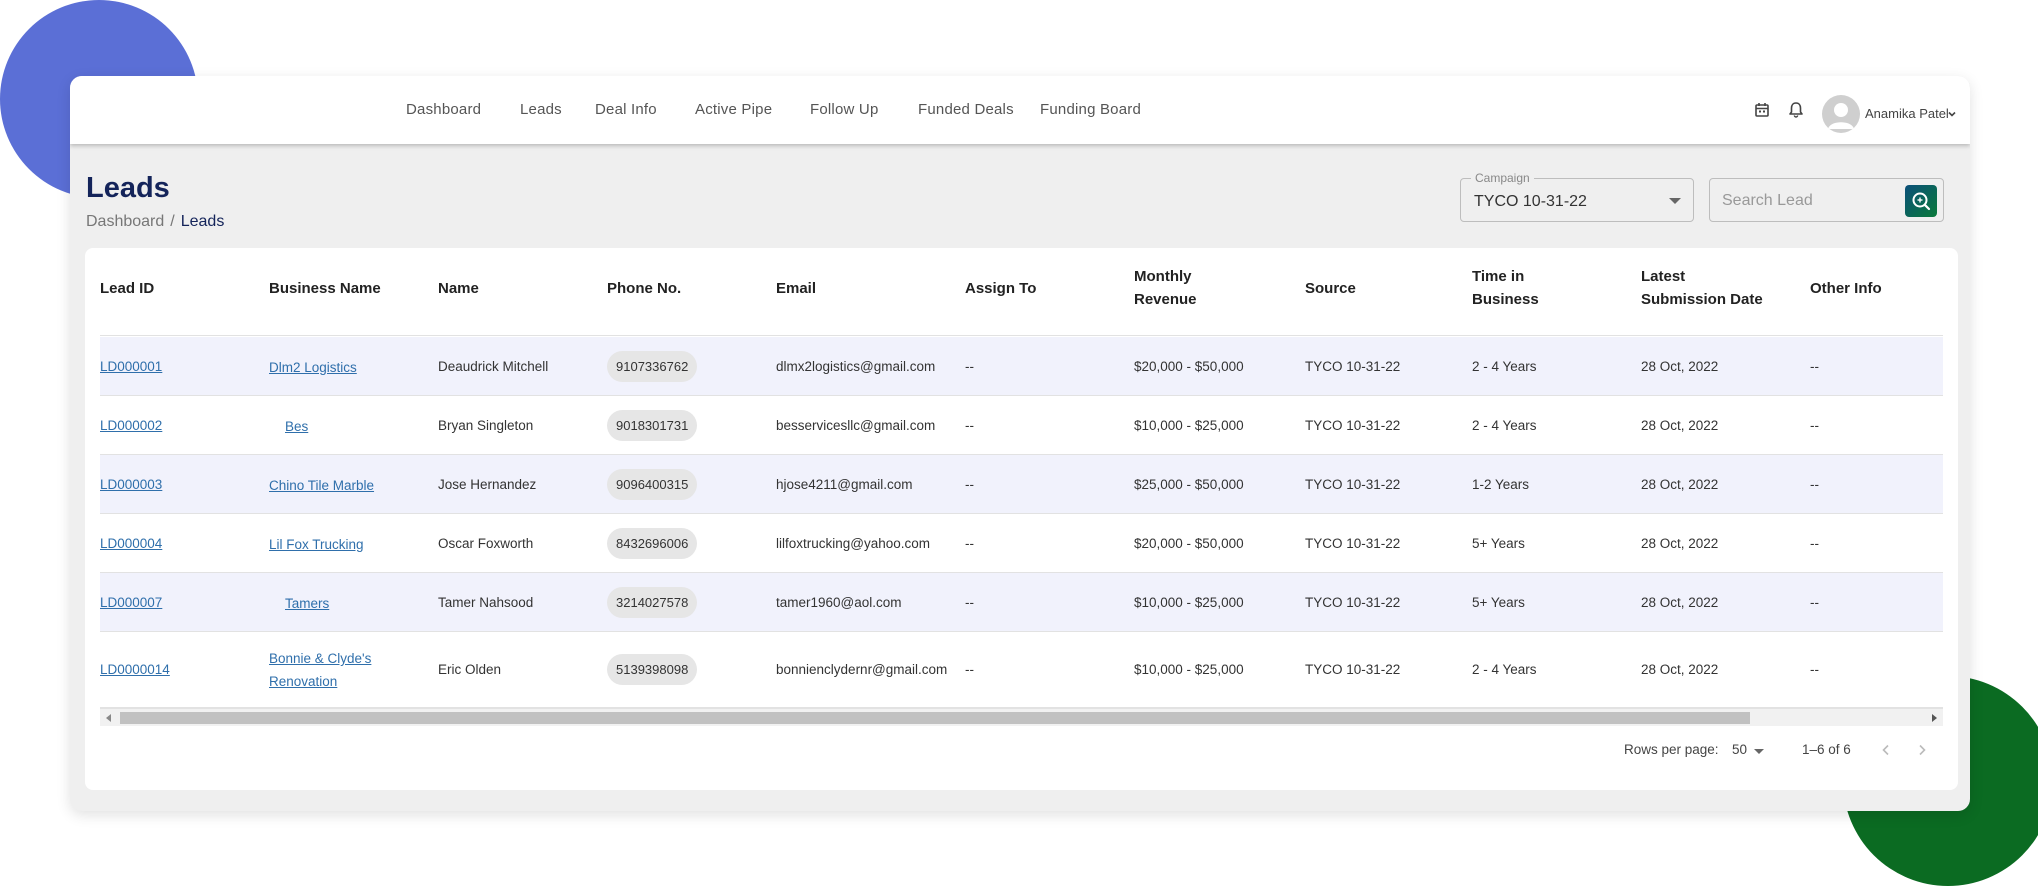 This screenshot has height=886, width=2038. Describe the element at coordinates (131, 602) in the screenshot. I see `lead-id-link: LD000007` at that location.